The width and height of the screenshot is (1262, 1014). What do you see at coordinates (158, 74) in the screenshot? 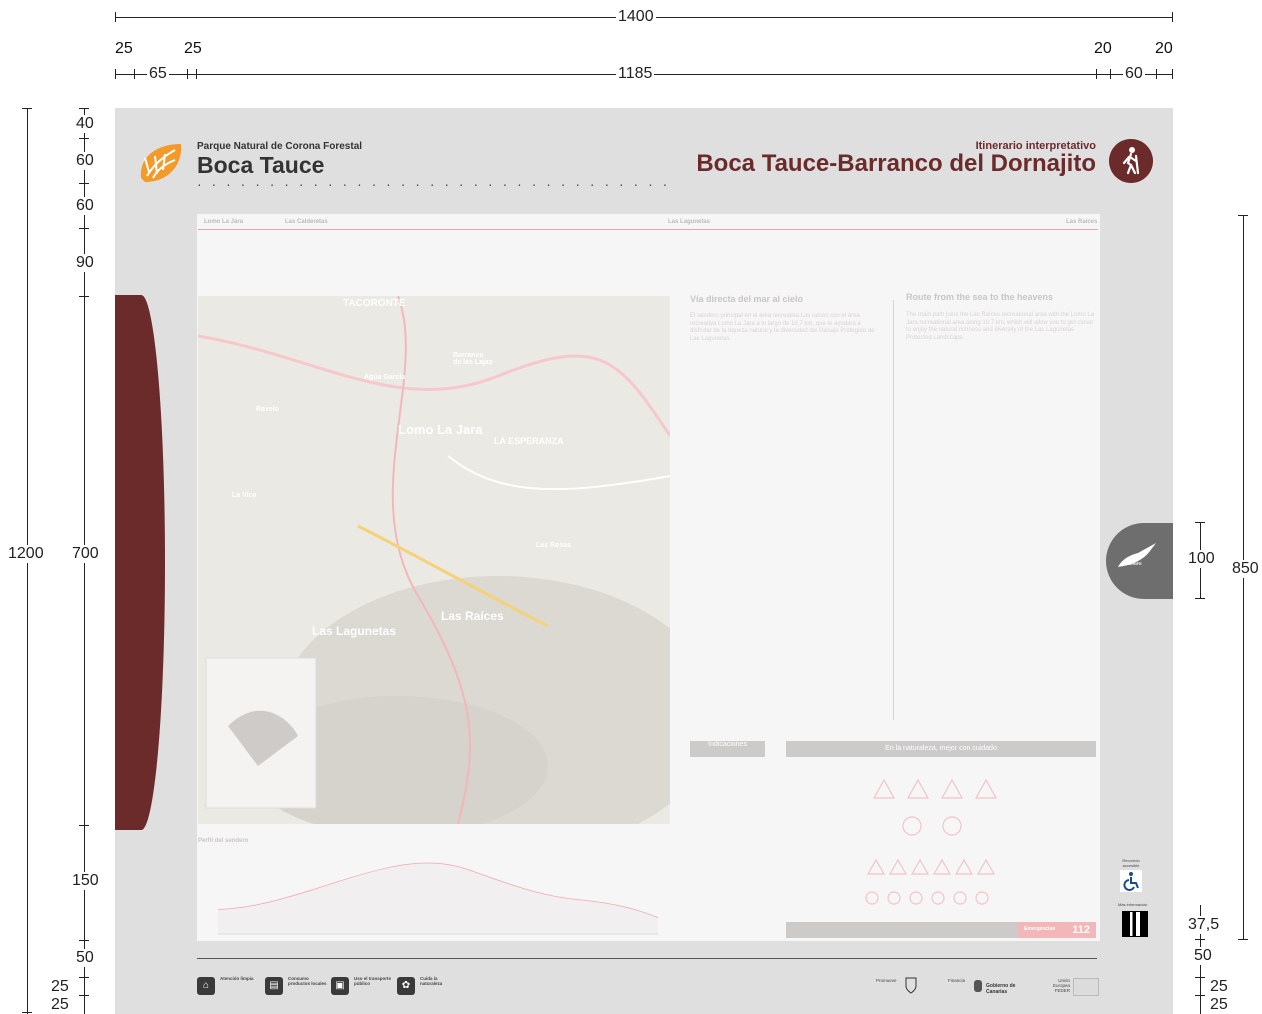
I see `dim-top-left-b: 65` at bounding box center [158, 74].